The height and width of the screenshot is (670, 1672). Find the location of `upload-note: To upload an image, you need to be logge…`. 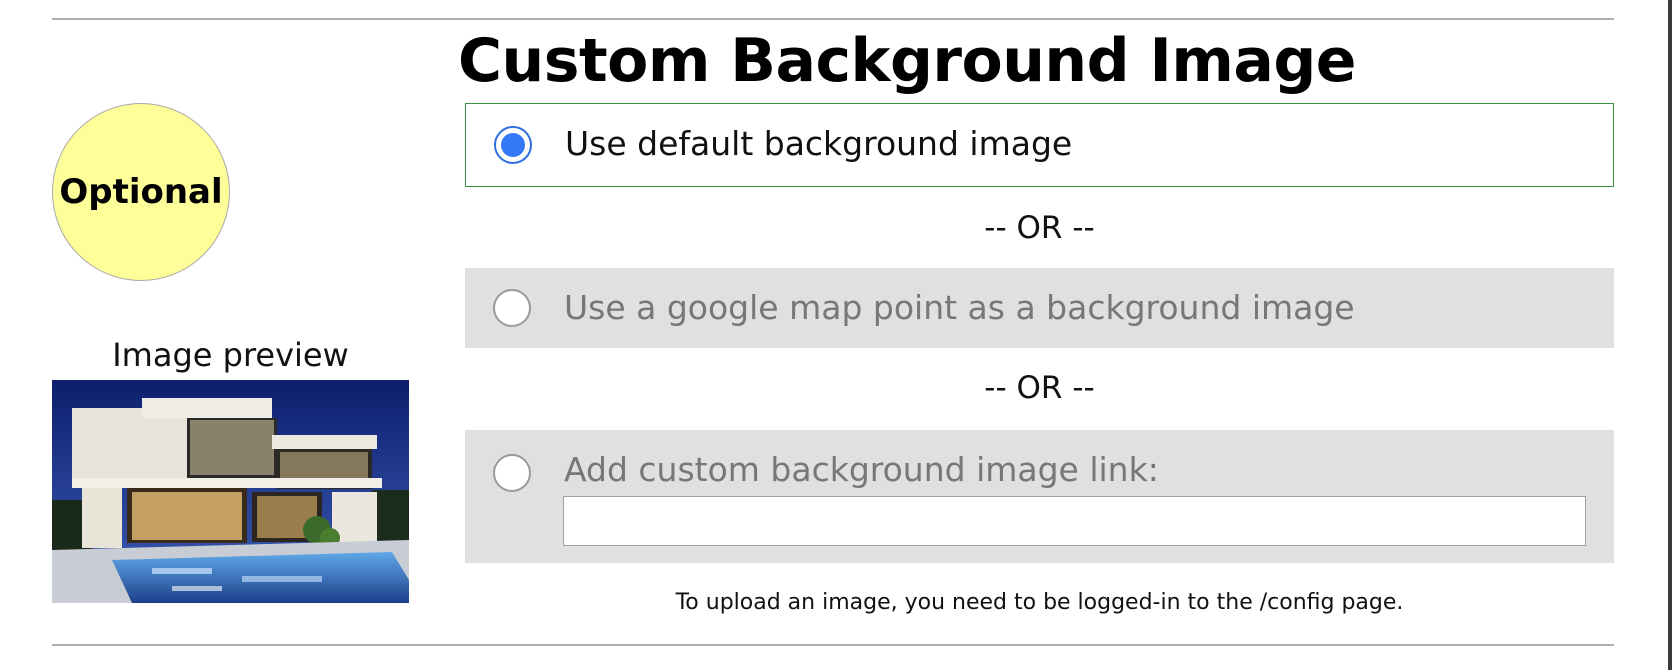

upload-note: To upload an image, you need to be logge… is located at coordinates (1039, 602).